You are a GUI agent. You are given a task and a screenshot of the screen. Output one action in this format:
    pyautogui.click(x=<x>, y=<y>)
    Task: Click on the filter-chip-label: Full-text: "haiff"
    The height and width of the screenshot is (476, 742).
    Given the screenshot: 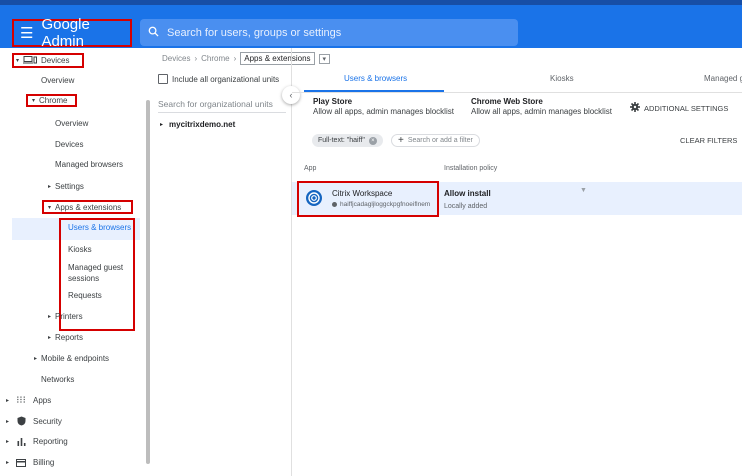 What is the action you would take?
    pyautogui.click(x=341, y=140)
    